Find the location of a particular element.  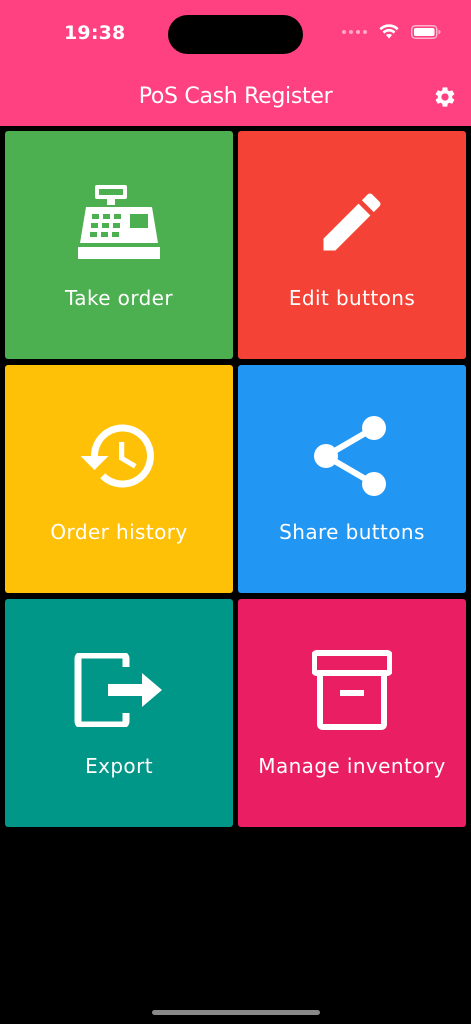

export-button: Export is located at coordinates (119, 713).